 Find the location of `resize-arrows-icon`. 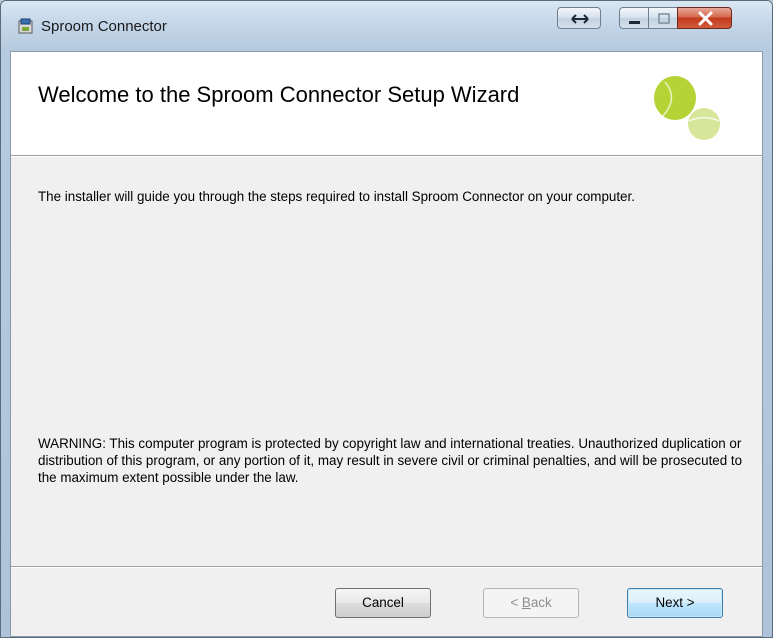

resize-arrows-icon is located at coordinates (580, 19).